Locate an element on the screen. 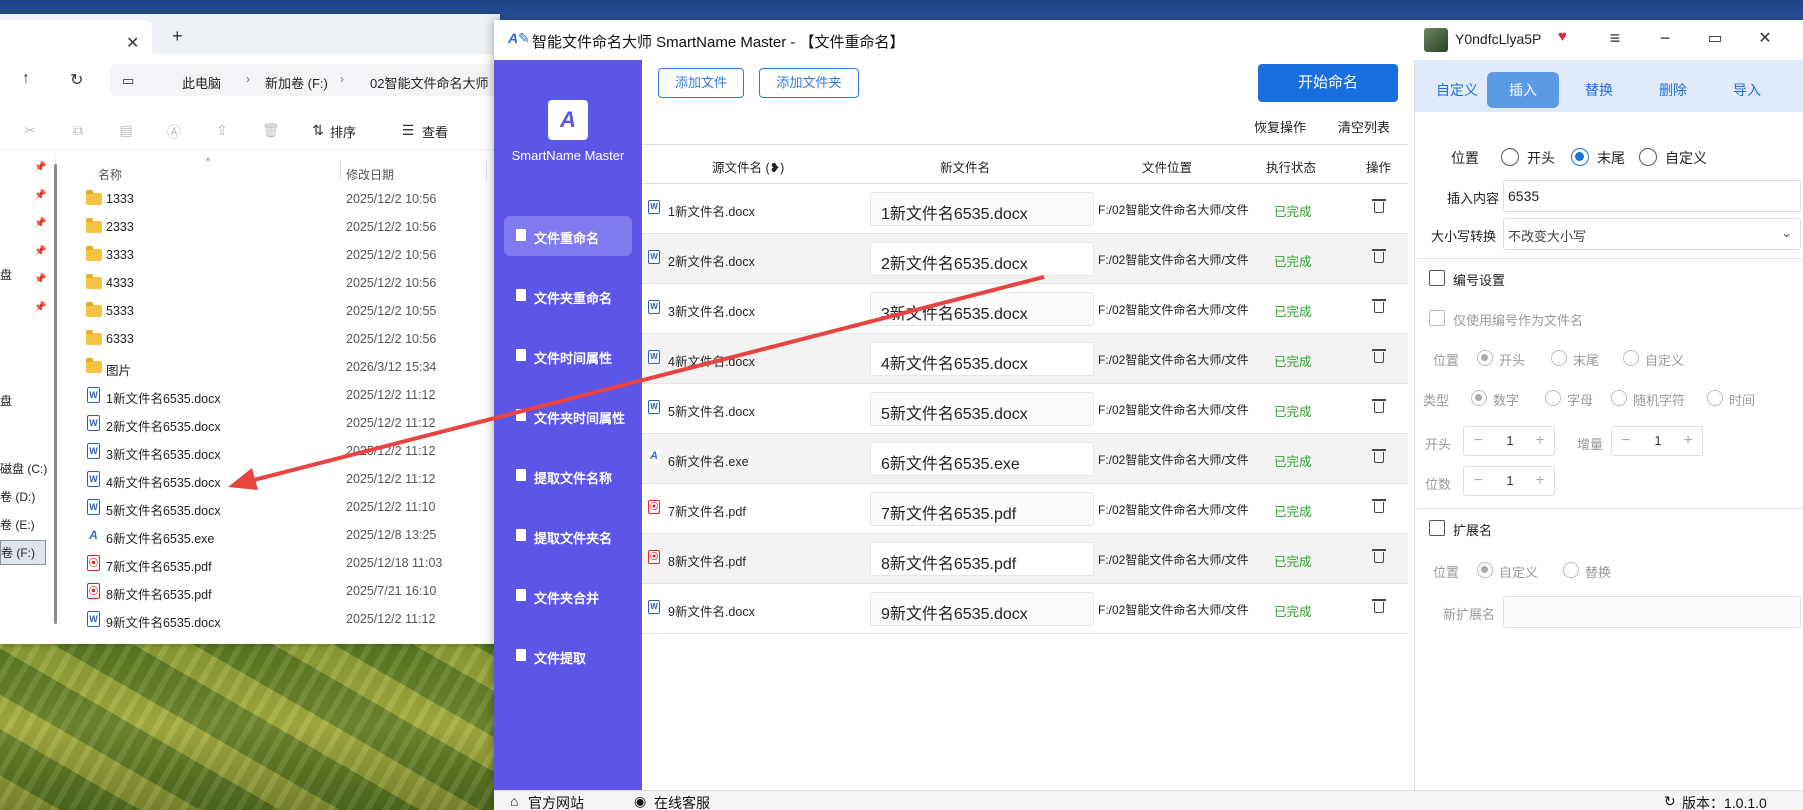 The image size is (1803, 810). extension-checkbox is located at coordinates (1437, 528).